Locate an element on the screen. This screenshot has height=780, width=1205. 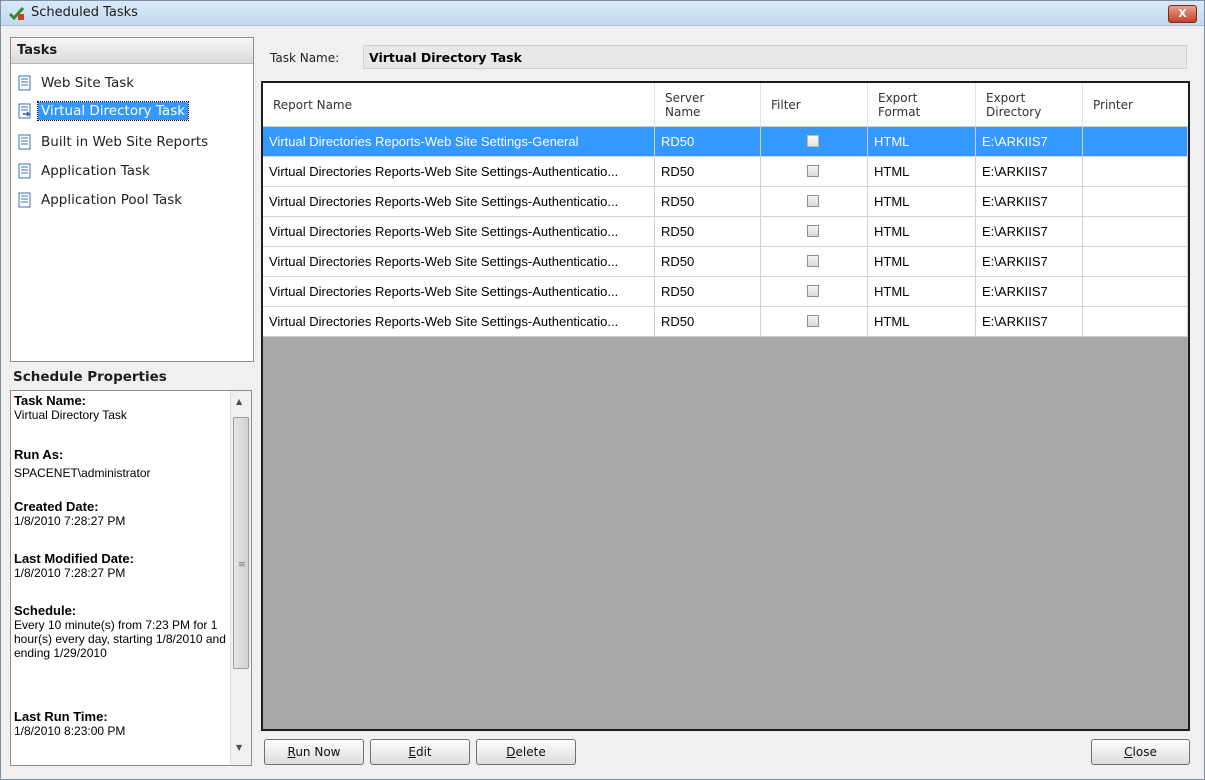
task-name-field: Virtual Directory Task is located at coordinates (775, 57).